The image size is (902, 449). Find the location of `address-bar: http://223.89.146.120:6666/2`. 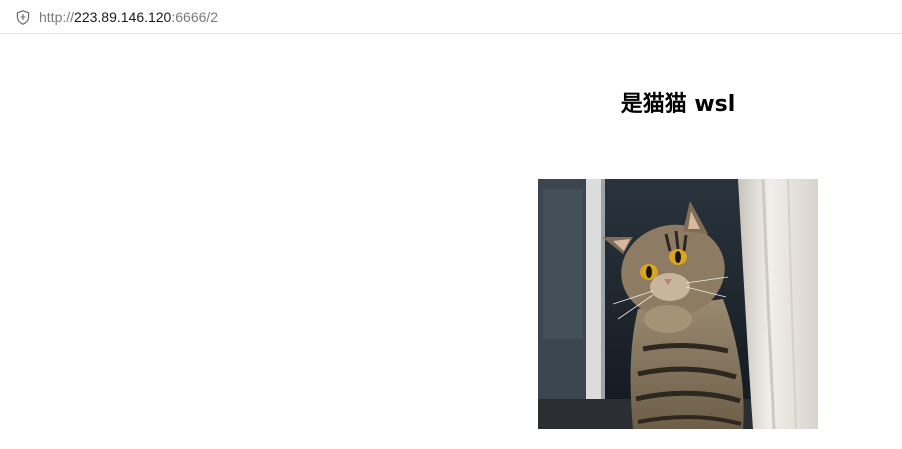

address-bar: http://223.89.146.120:6666/2 is located at coordinates (451, 17).